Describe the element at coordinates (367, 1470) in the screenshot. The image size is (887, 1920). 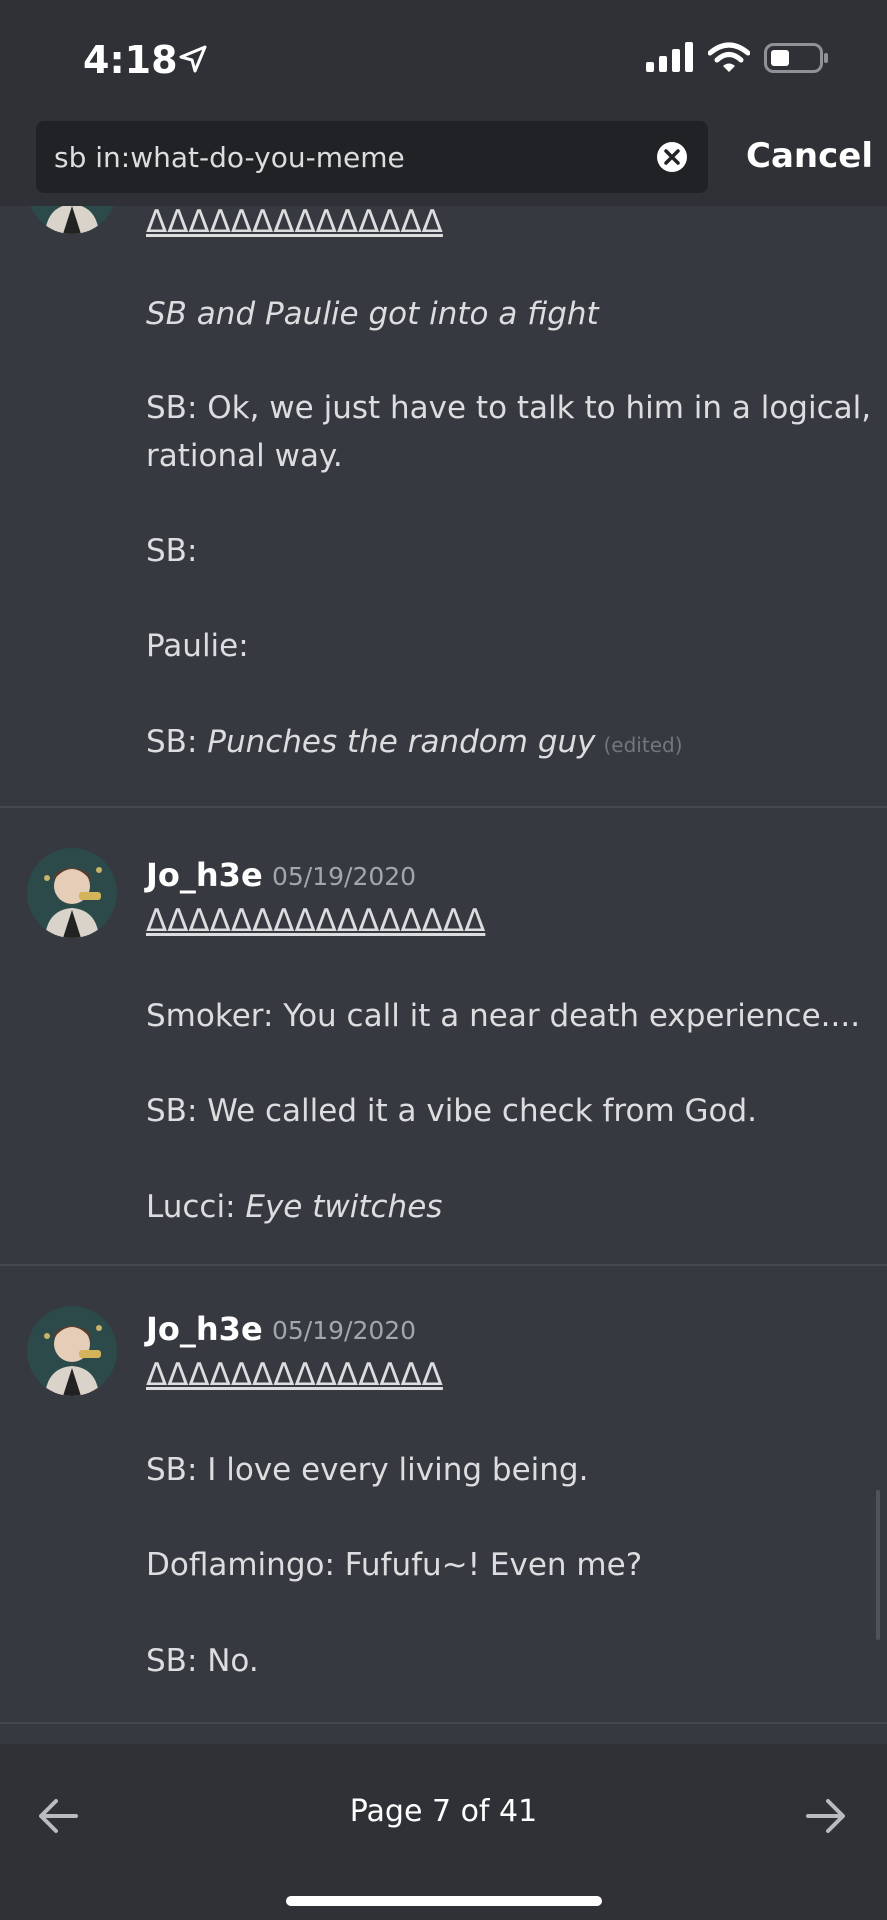
I see `message-line: SB: I love every living being.` at that location.